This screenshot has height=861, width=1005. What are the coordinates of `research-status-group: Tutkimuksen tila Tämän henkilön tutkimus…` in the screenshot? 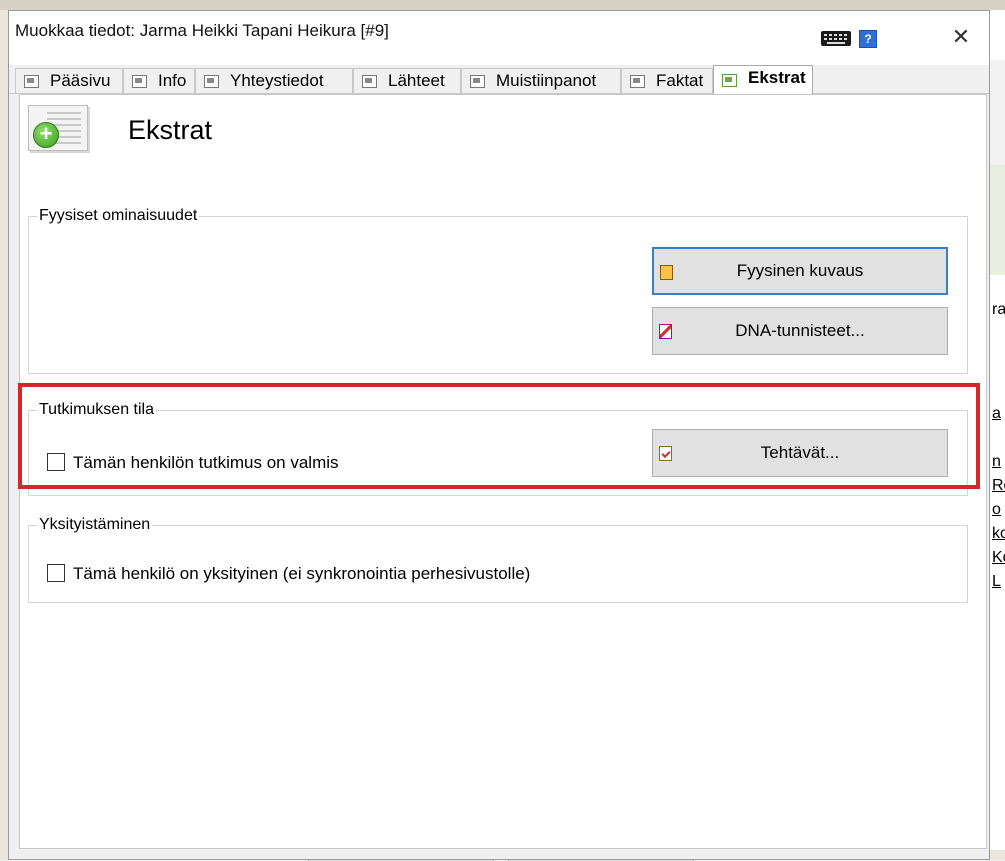 It's located at (498, 448).